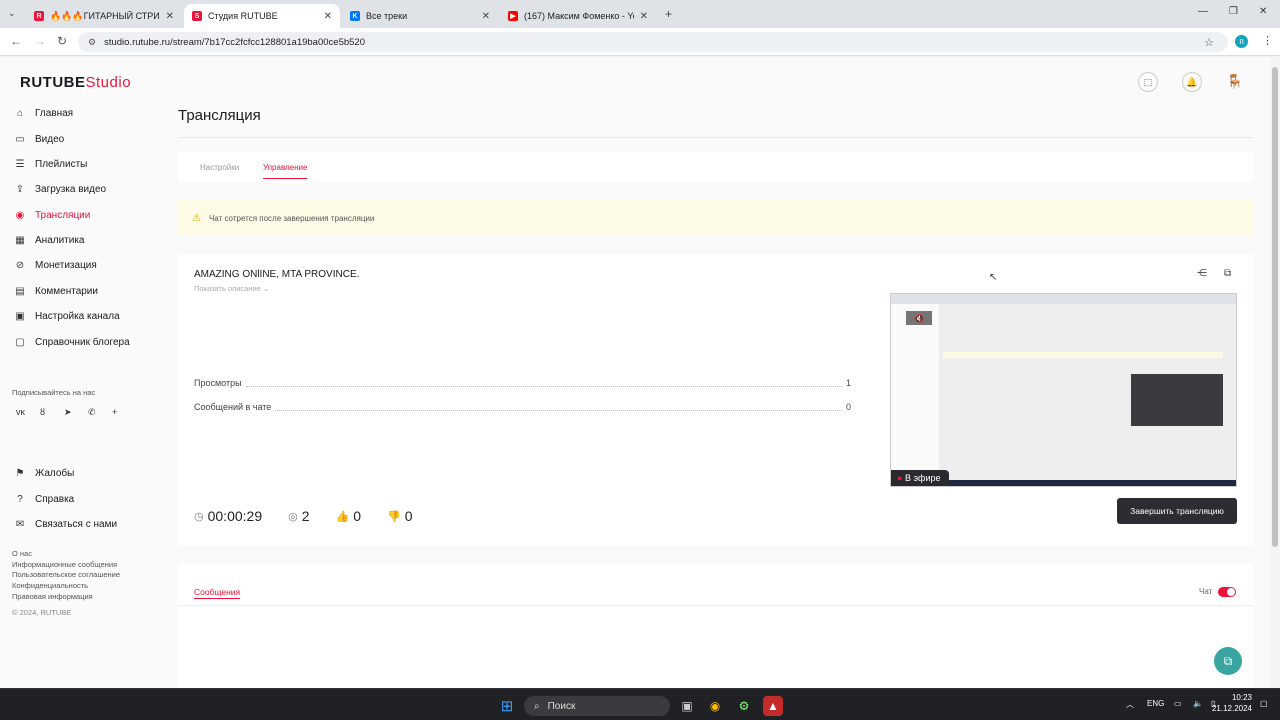 The width and height of the screenshot is (1280, 720). What do you see at coordinates (40, 41) in the screenshot?
I see `forward-icon: →` at bounding box center [40, 41].